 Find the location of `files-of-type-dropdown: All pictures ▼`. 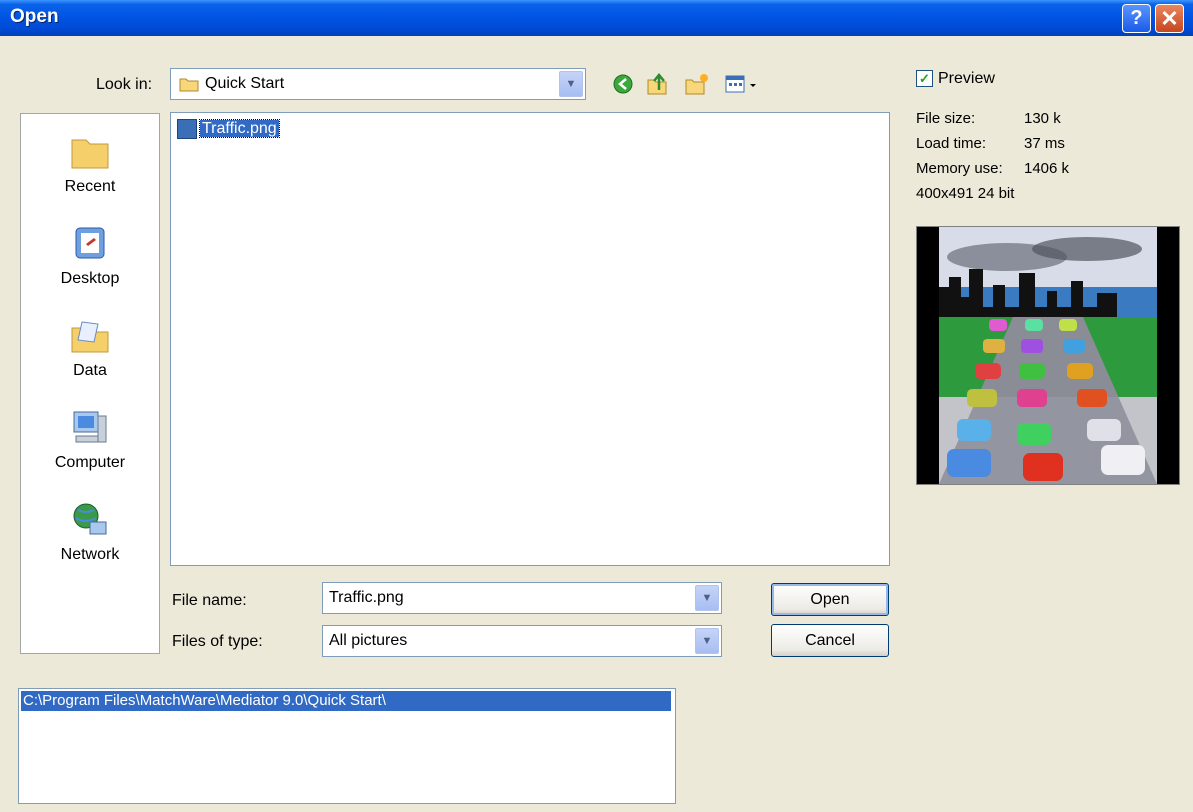

files-of-type-dropdown: All pictures ▼ is located at coordinates (522, 641).